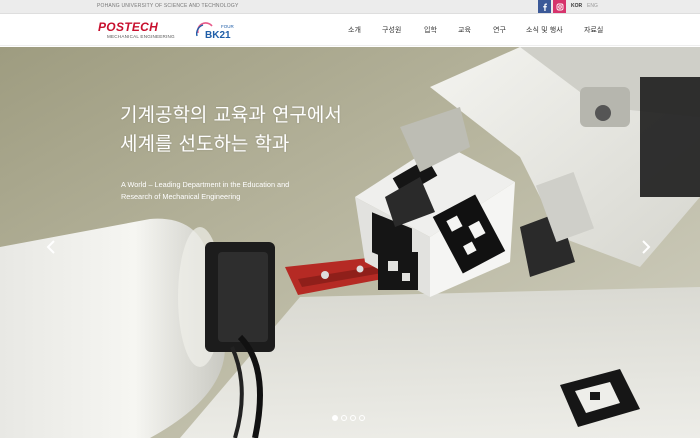 The image size is (700, 438). I want to click on carousel-prev-button, so click(51, 247).